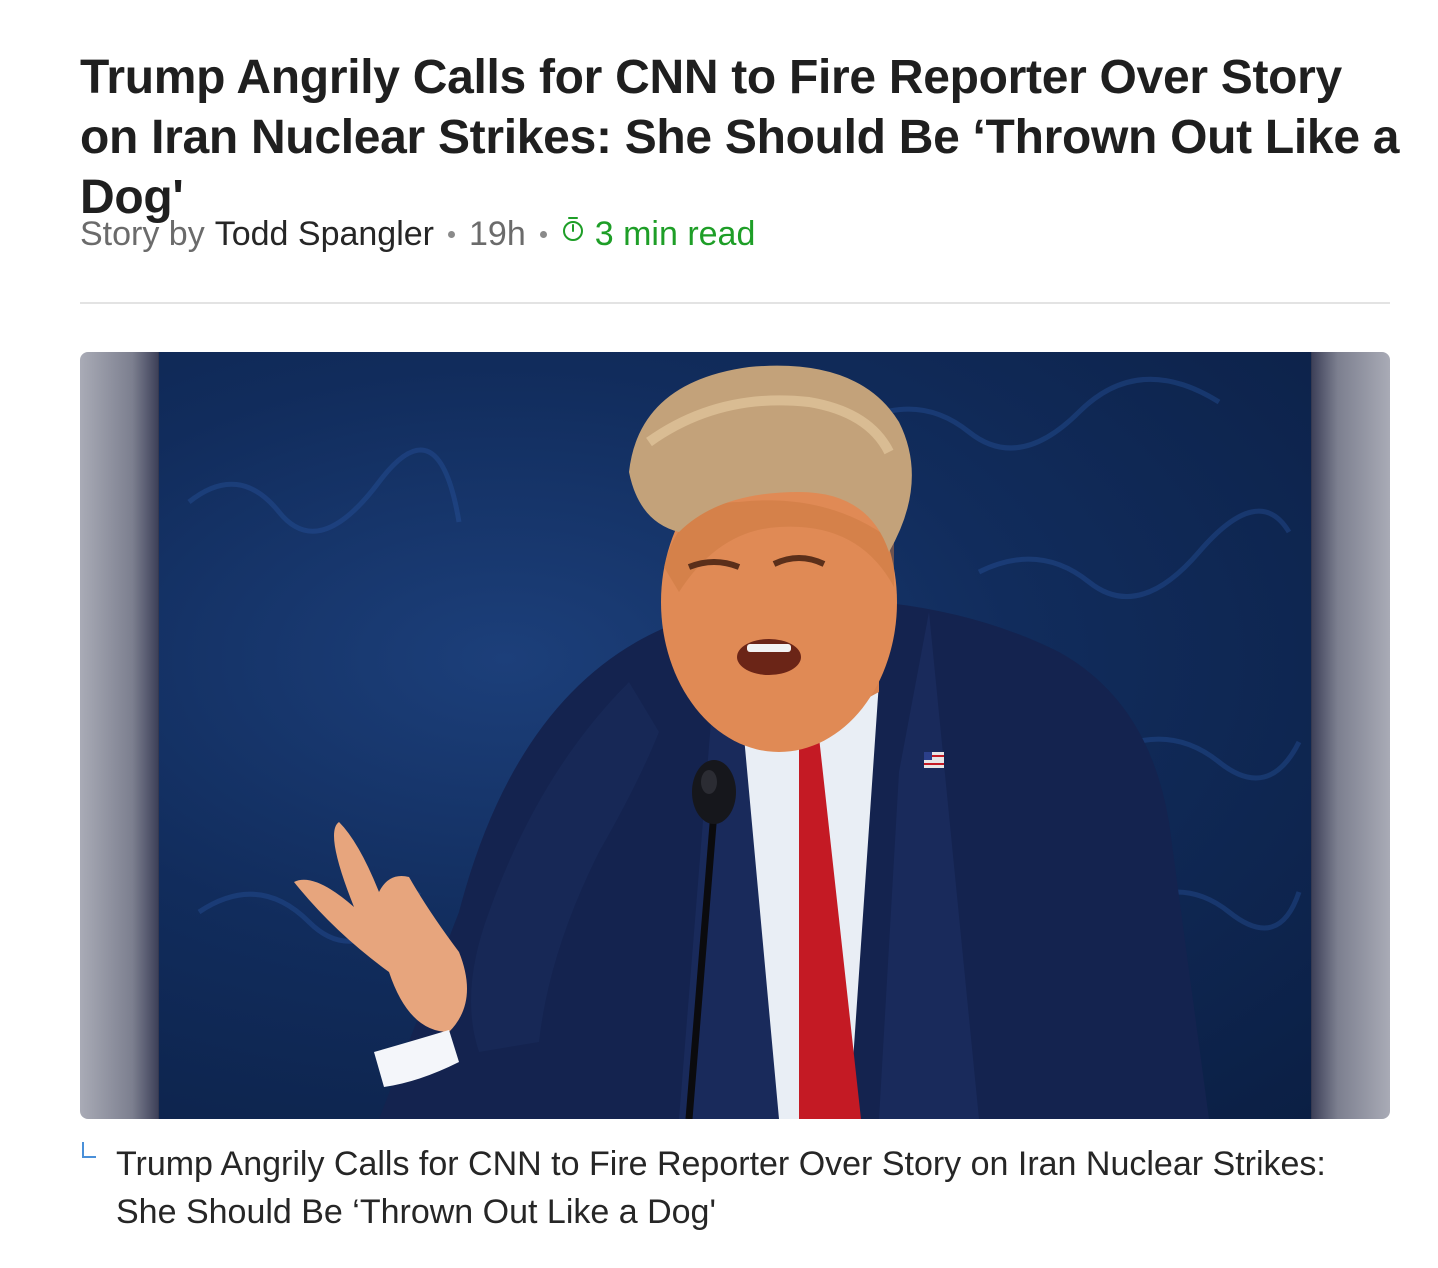 The width and height of the screenshot is (1438, 1268). I want to click on author-link: Todd Spangler, so click(324, 234).